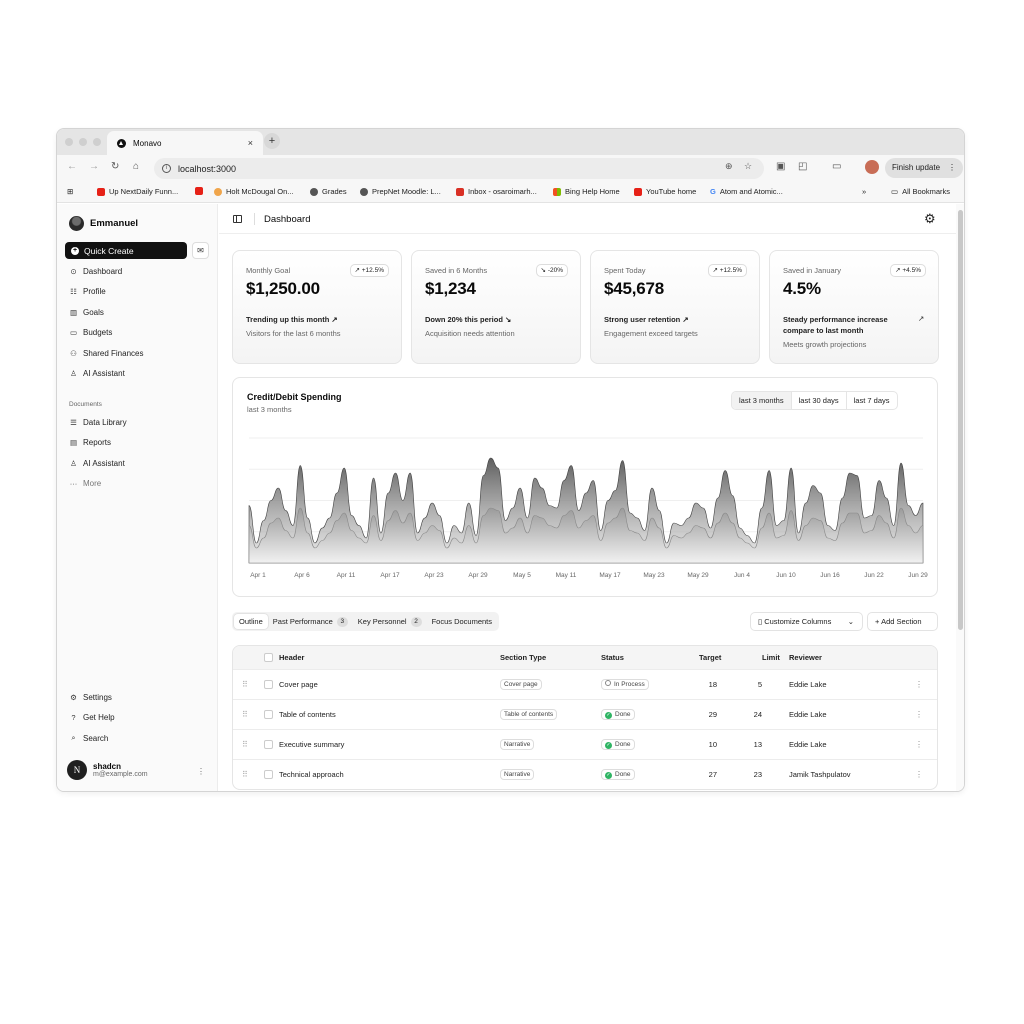 The width and height of the screenshot is (1024, 1024). Describe the element at coordinates (90, 332) in the screenshot. I see `sidebar-item-budgets: ▭ Budgets` at that location.